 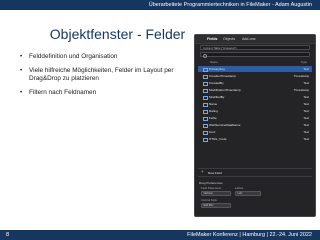 What do you see at coordinates (255, 97) in the screenshot?
I see `field-row: ModifiedBy Text` at bounding box center [255, 97].